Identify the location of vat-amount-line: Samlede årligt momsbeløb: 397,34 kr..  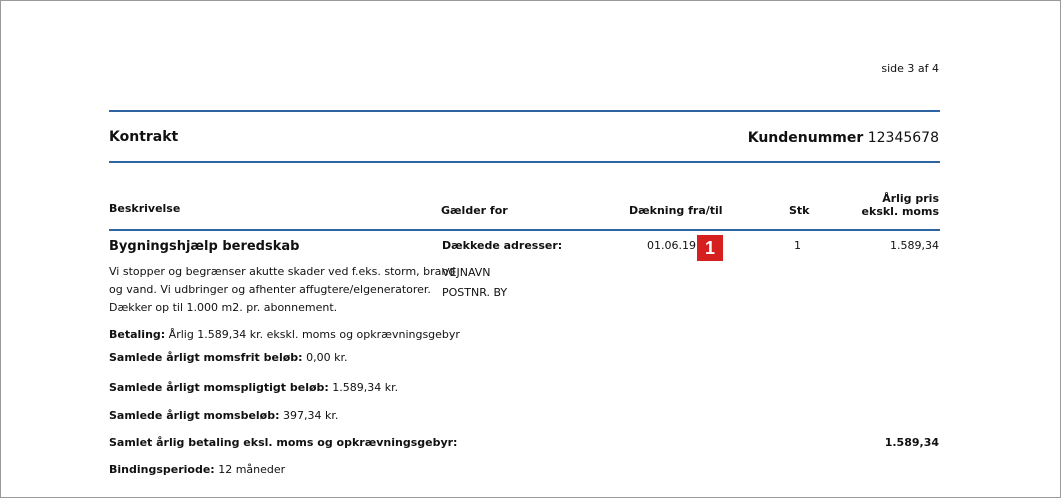
(223, 415).